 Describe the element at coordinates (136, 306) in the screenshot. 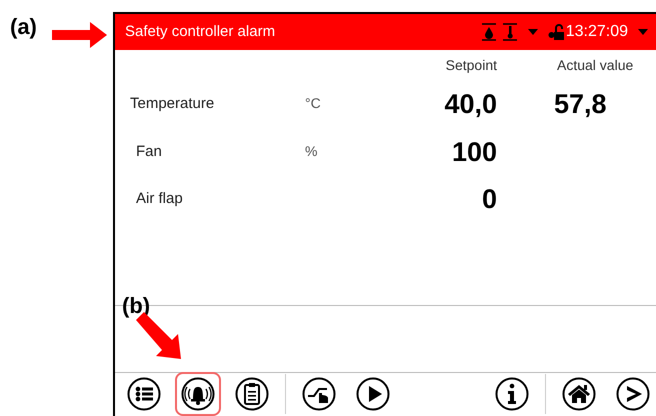

I see `annotation-label: (b)` at that location.